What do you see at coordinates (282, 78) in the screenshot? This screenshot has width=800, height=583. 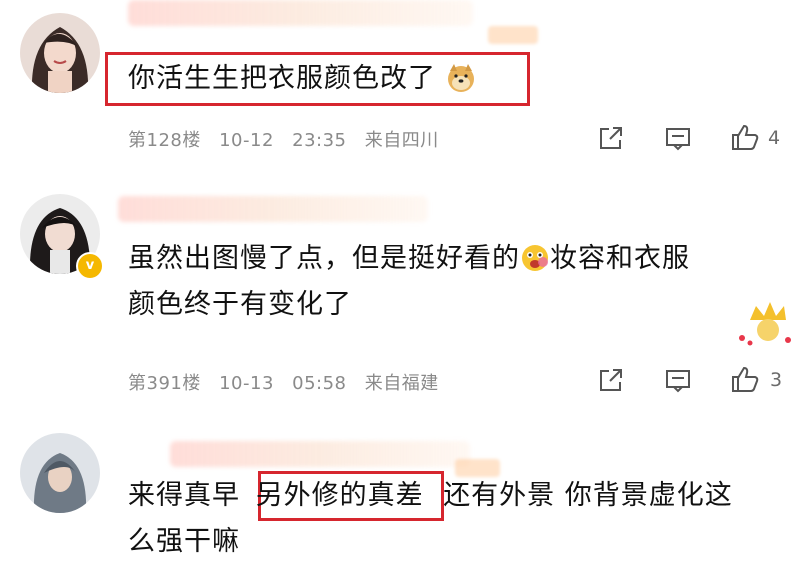 I see `comment-body: 你活生生把衣服颜色改了` at bounding box center [282, 78].